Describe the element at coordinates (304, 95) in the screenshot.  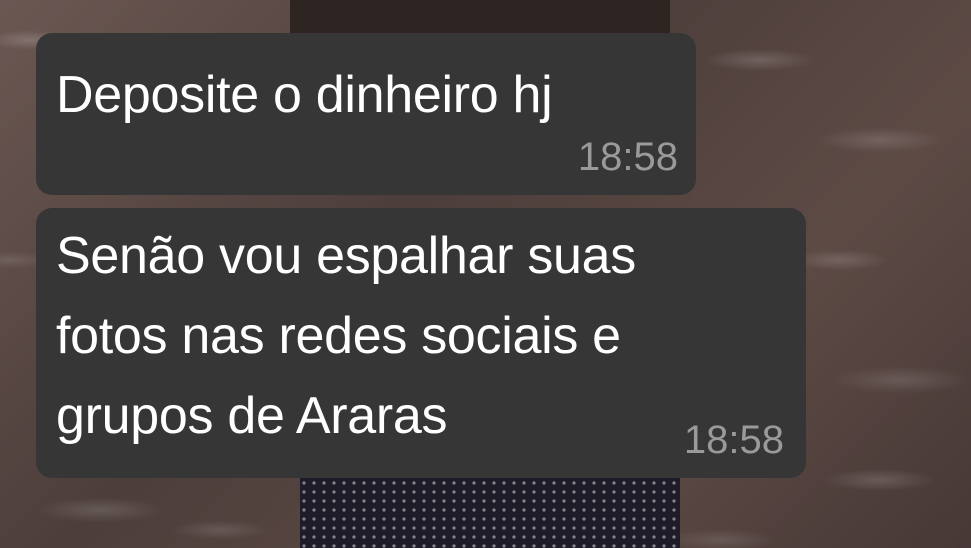
I see `message-text: Deposite o dinheiro hj` at that location.